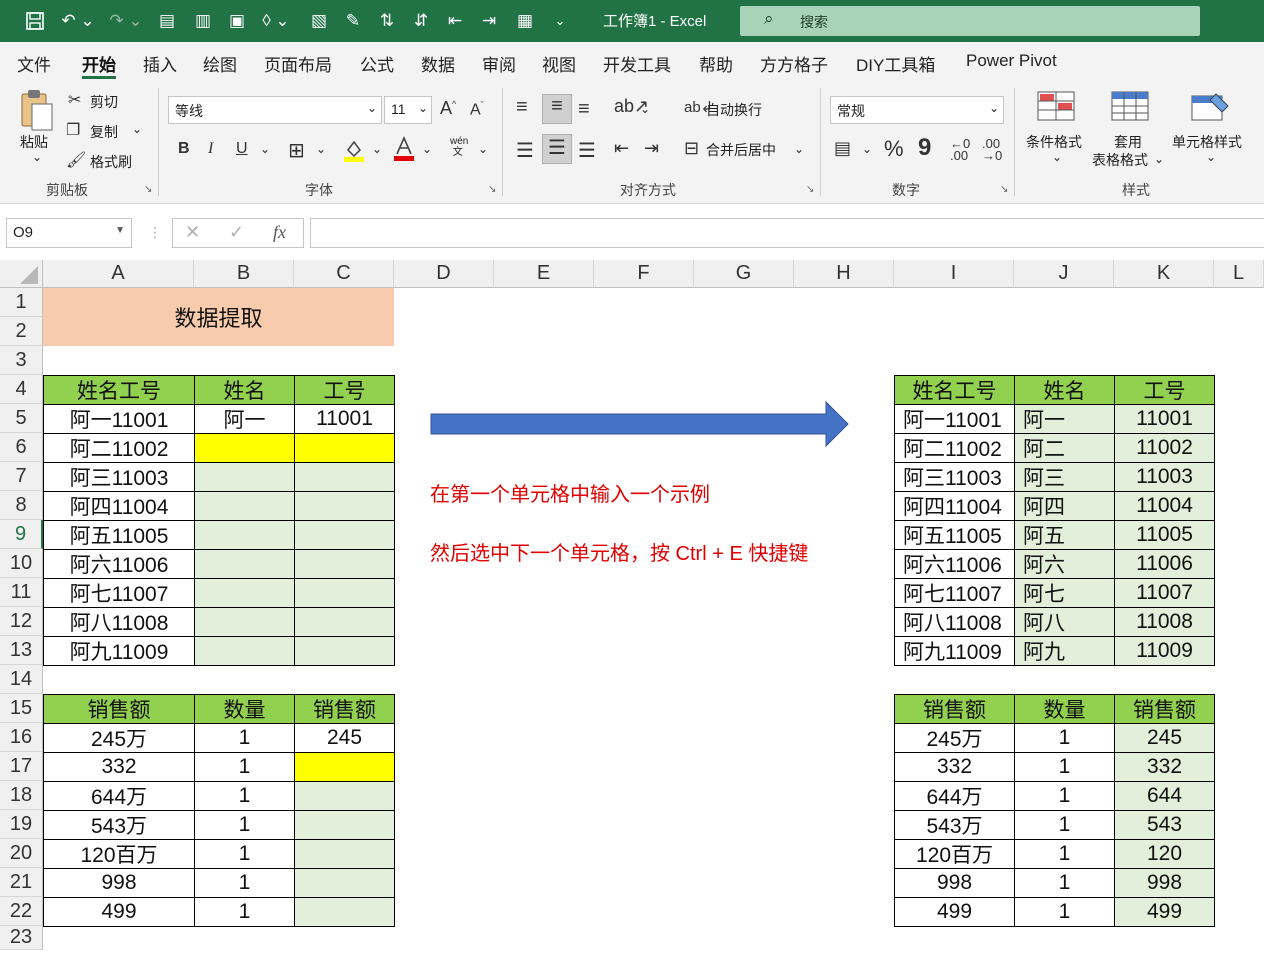 The height and width of the screenshot is (960, 1264). What do you see at coordinates (119, 506) in the screenshot?
I see `table-cell: 阿四11004` at bounding box center [119, 506].